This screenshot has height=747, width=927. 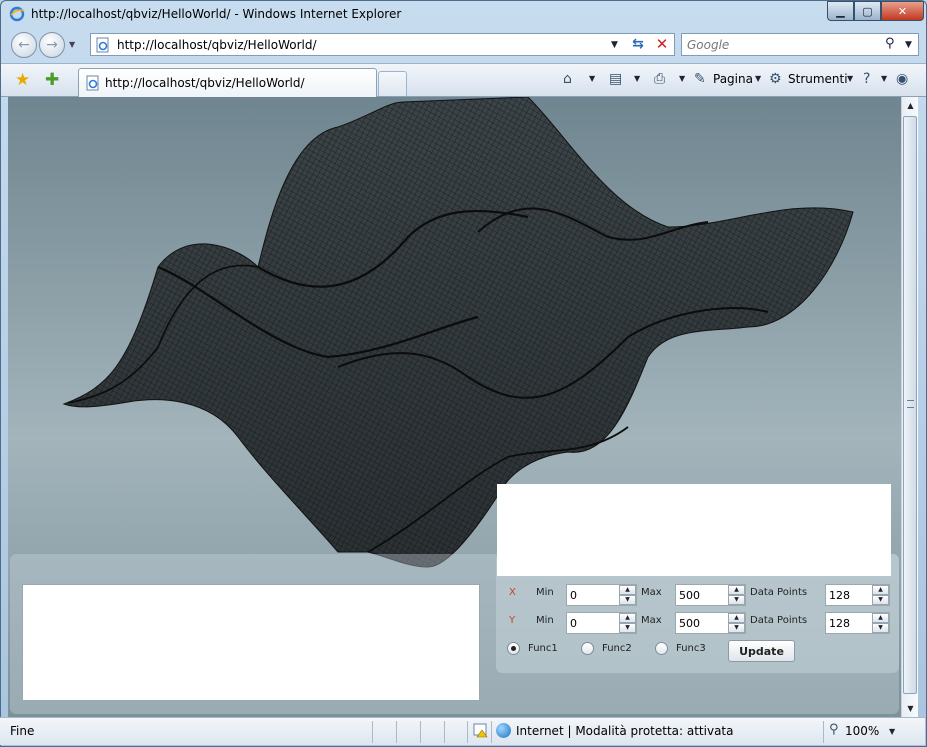 What do you see at coordinates (662, 44) in the screenshot?
I see `stop-icon: ✕` at bounding box center [662, 44].